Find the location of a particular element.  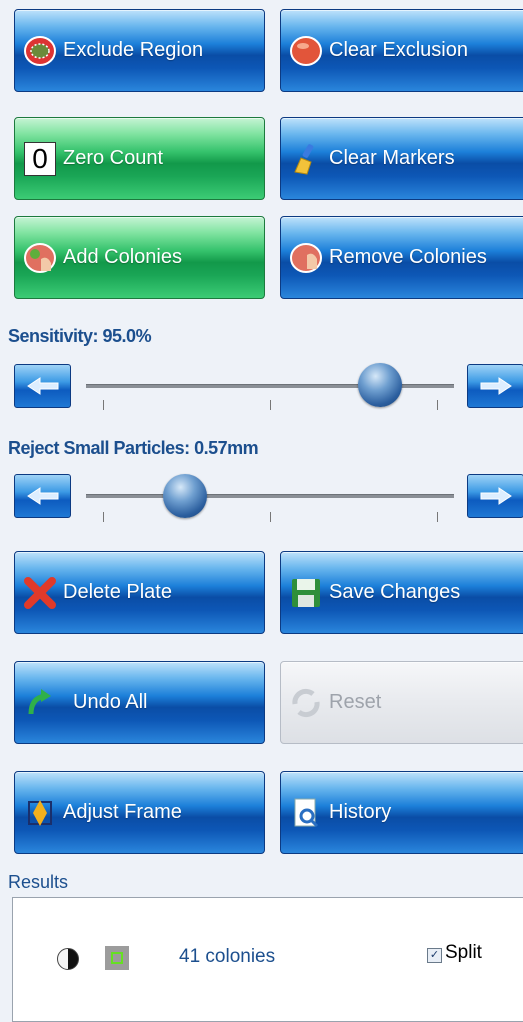

delete-plate-label: Delete Plate is located at coordinates (117, 592).